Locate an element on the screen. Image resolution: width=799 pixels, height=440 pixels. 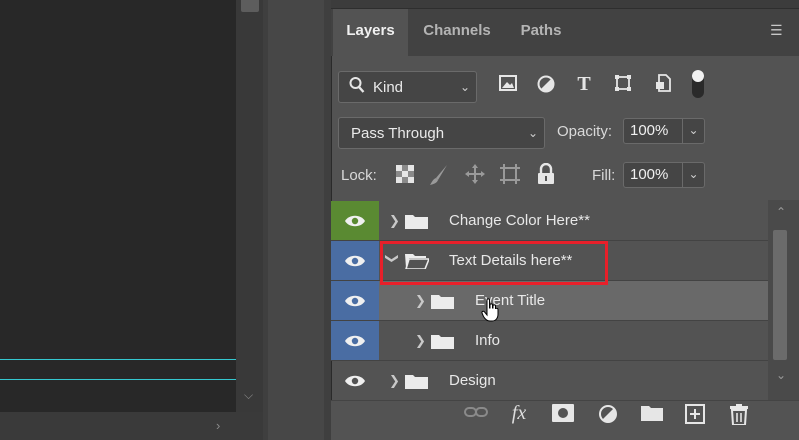
adjustment-layer-icon is located at coordinates (608, 416).